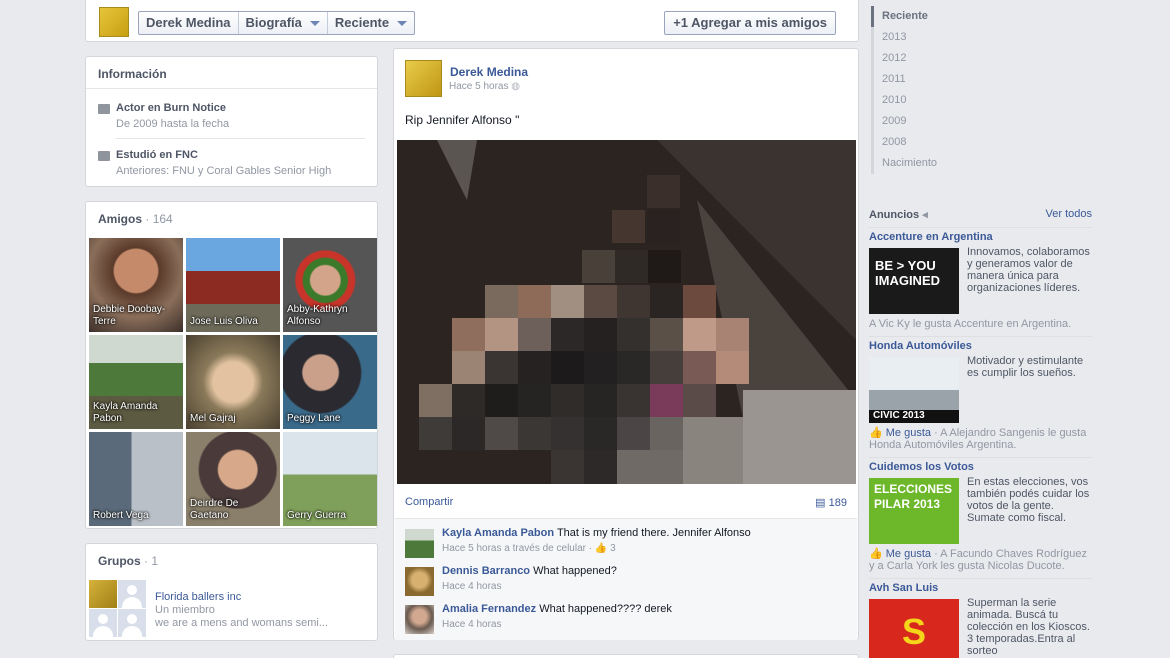 This screenshot has width=1170, height=658. What do you see at coordinates (330, 382) in the screenshot?
I see `friend-tile: Peggy Lane` at bounding box center [330, 382].